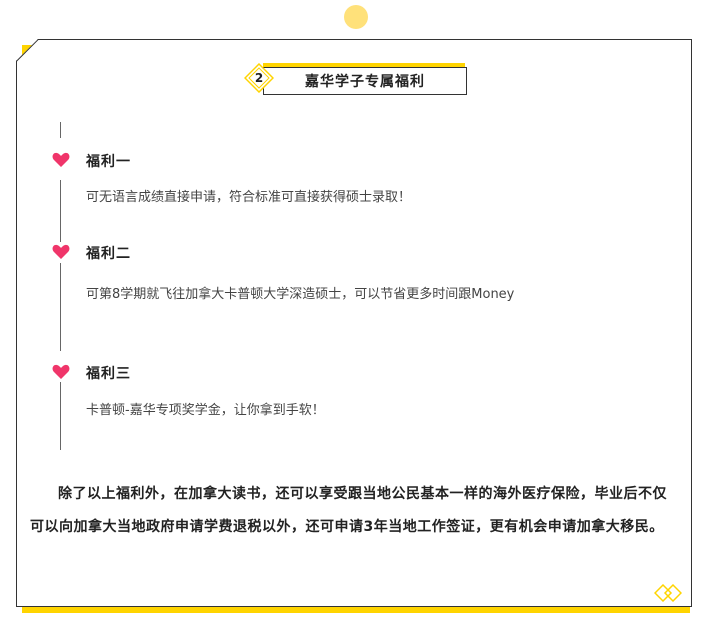 The image size is (710, 625). What do you see at coordinates (300, 294) in the screenshot?
I see `benefit-desc: 可第8学期就飞往加拿大卡普顿大学深造硕士，可以节省更多时间跟Money` at bounding box center [300, 294].